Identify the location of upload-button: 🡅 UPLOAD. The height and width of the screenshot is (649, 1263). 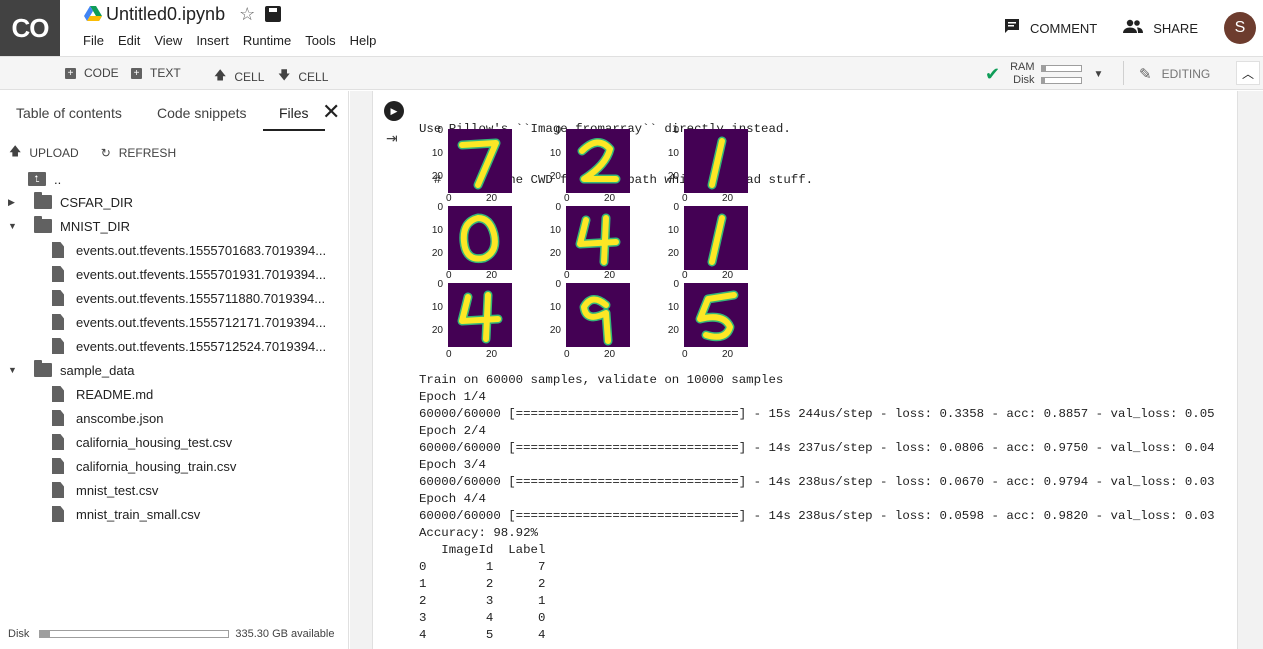
(44, 152).